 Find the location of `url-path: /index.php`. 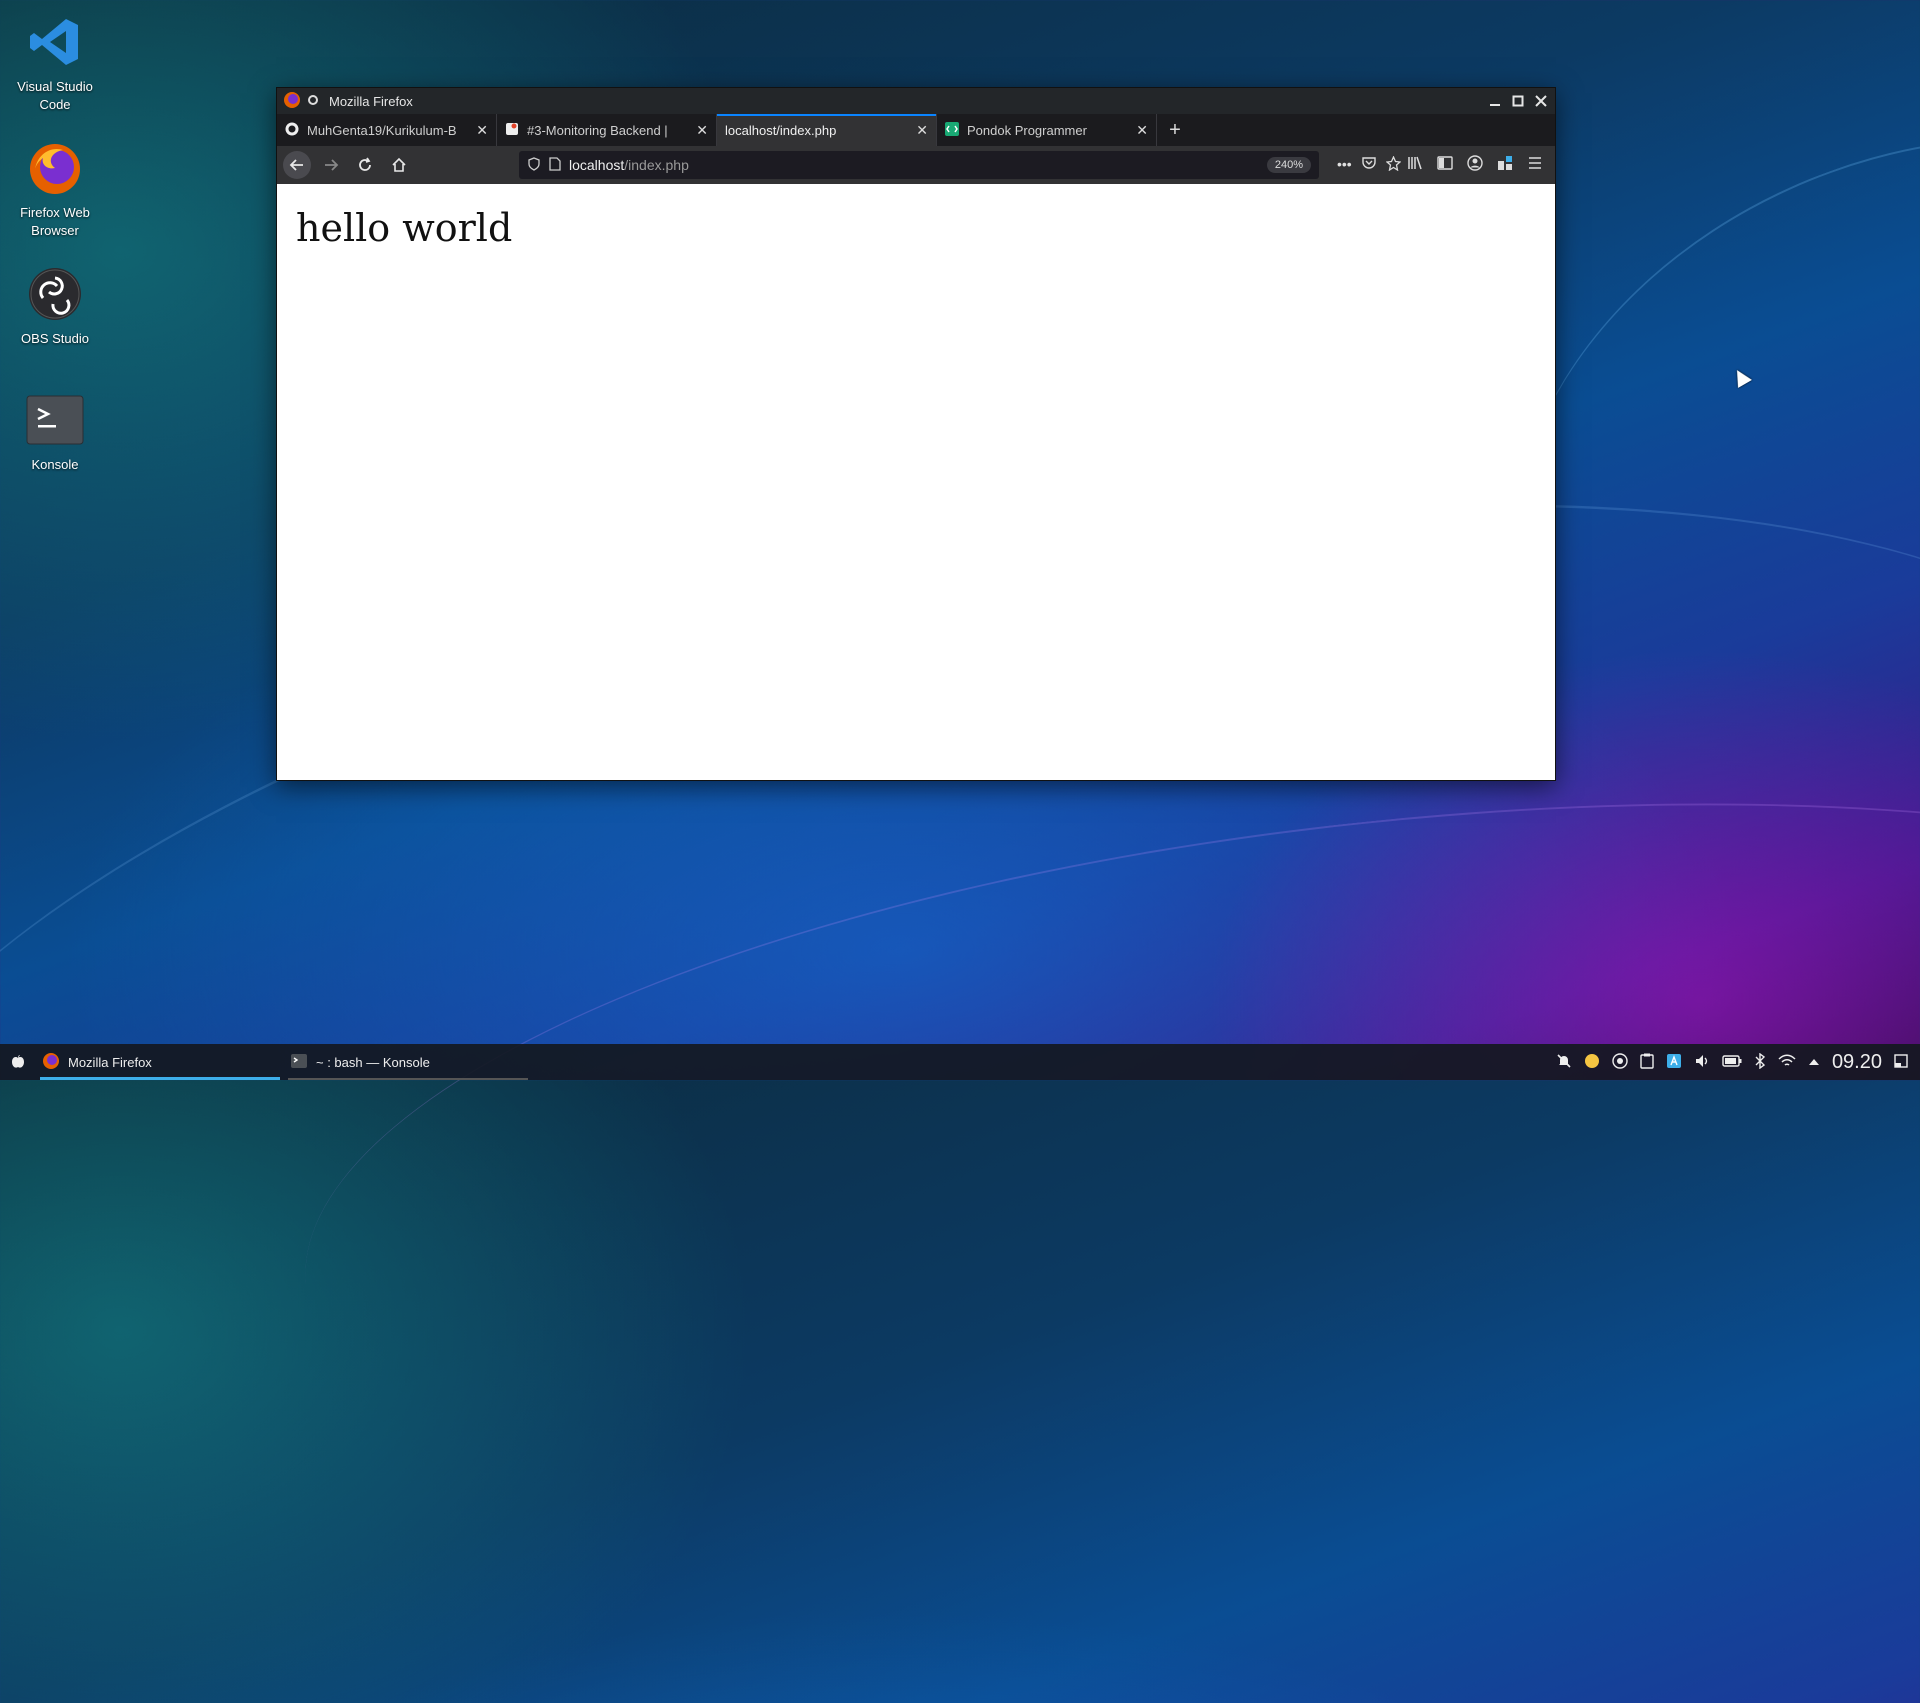

url-path: /index.php is located at coordinates (656, 165).